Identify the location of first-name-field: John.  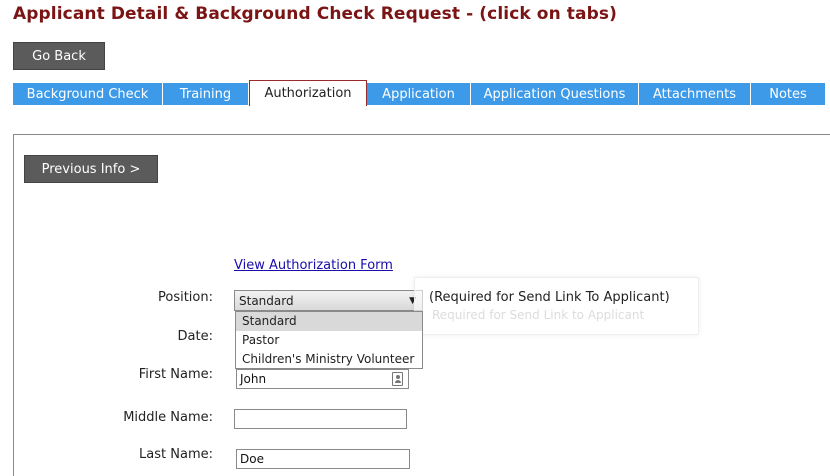
(322, 379).